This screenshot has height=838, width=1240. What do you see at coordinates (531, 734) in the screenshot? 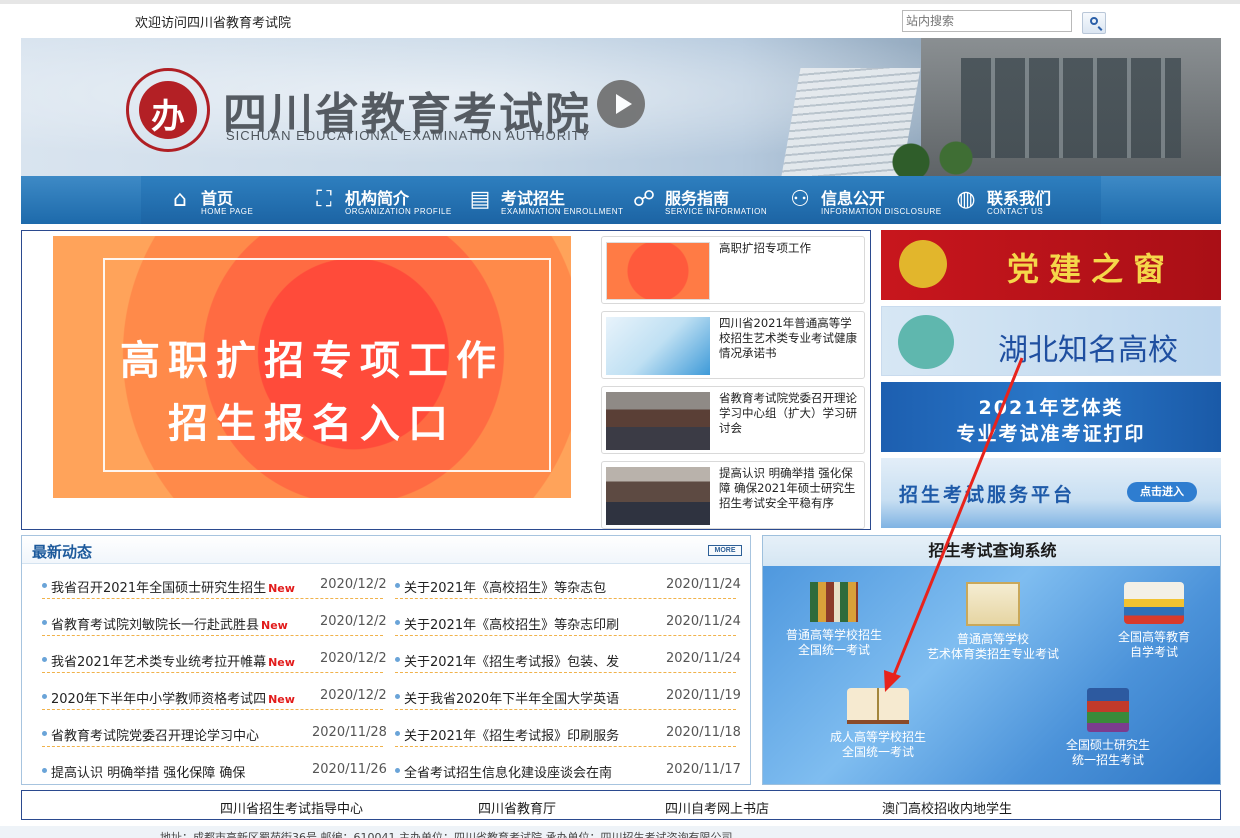
I see `news-item-title: 关于2021年《招生考试报》印刷服务` at bounding box center [531, 734].